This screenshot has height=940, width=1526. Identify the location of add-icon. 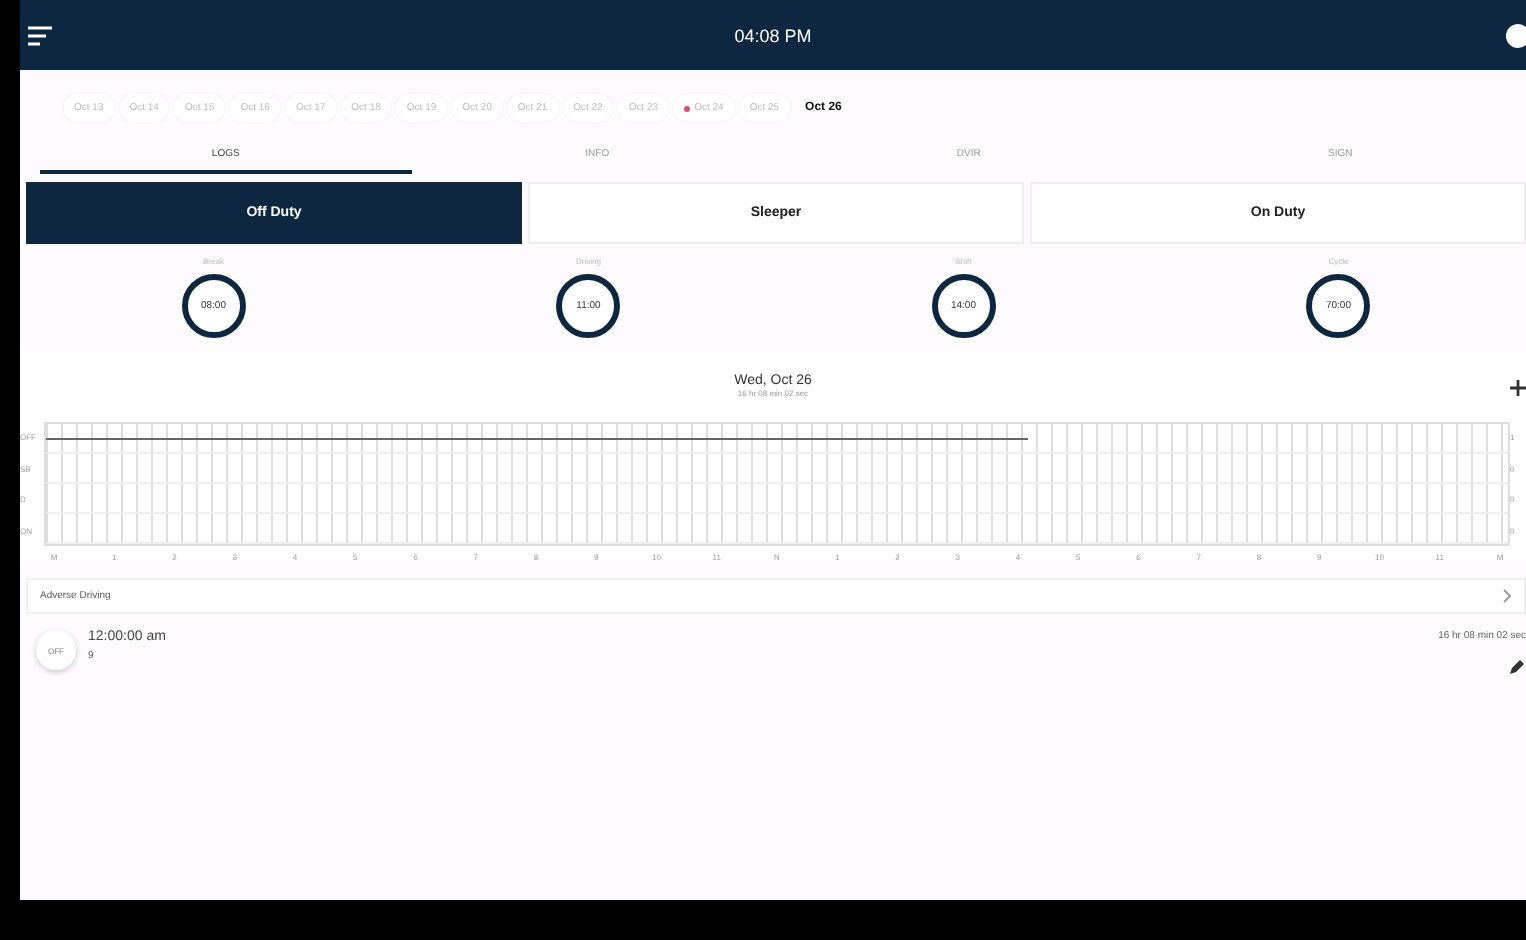
(1518, 388).